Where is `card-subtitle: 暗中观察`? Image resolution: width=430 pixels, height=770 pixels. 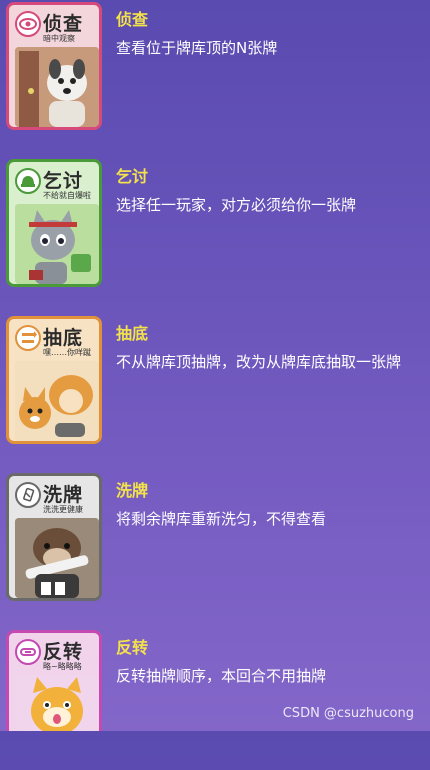
card-subtitle: 暗中观察 is located at coordinates (59, 38).